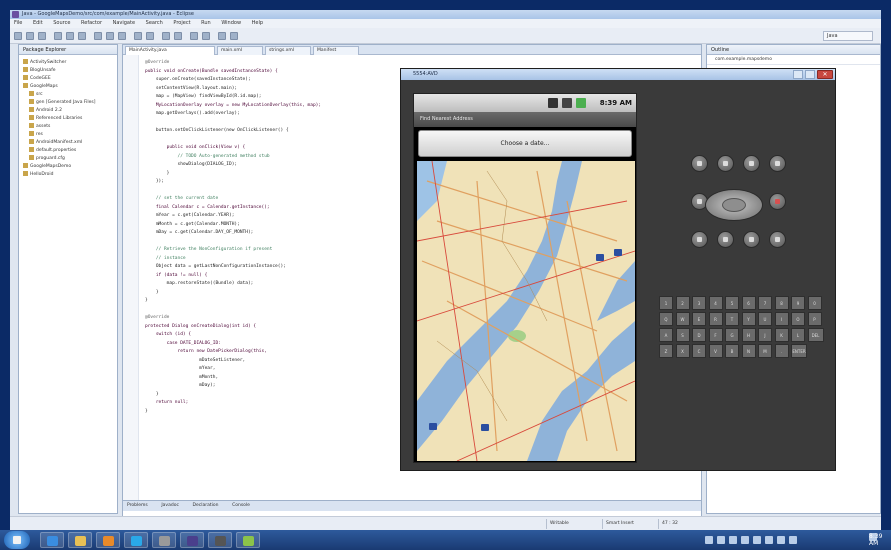  Describe the element at coordinates (38, 23) in the screenshot. I see `menu-edit: Edit` at that location.